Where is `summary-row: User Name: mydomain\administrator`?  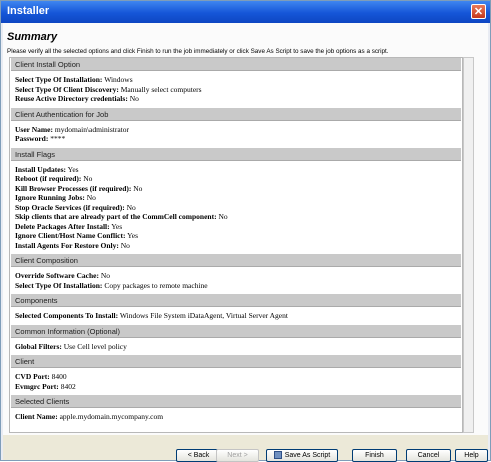 summary-row: User Name: mydomain\administrator is located at coordinates (72, 129).